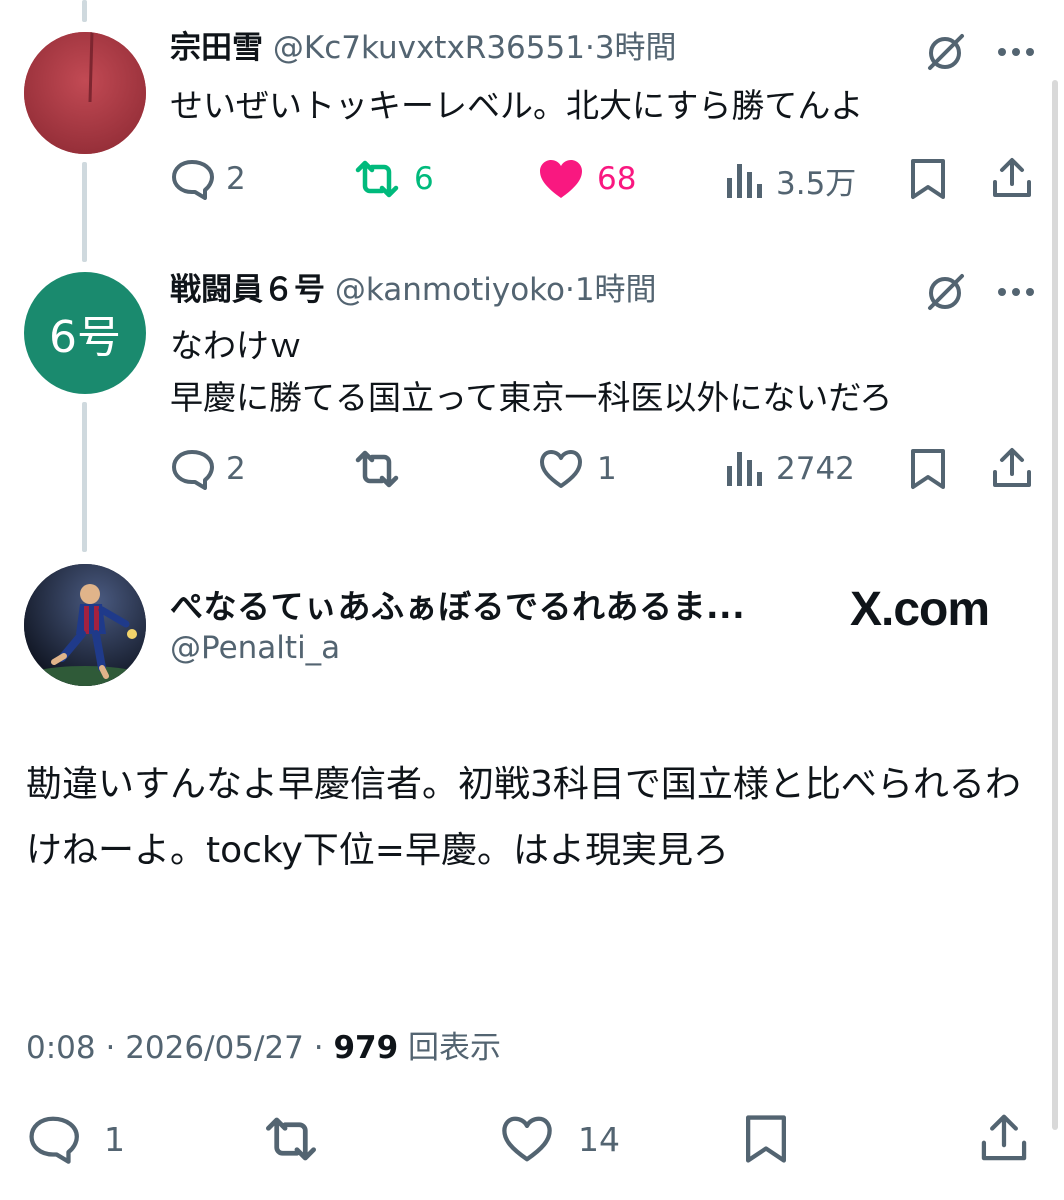 This screenshot has height=1200, width=1064. What do you see at coordinates (255, 648) in the screenshot?
I see `user-handle: @Penalti_a` at bounding box center [255, 648].